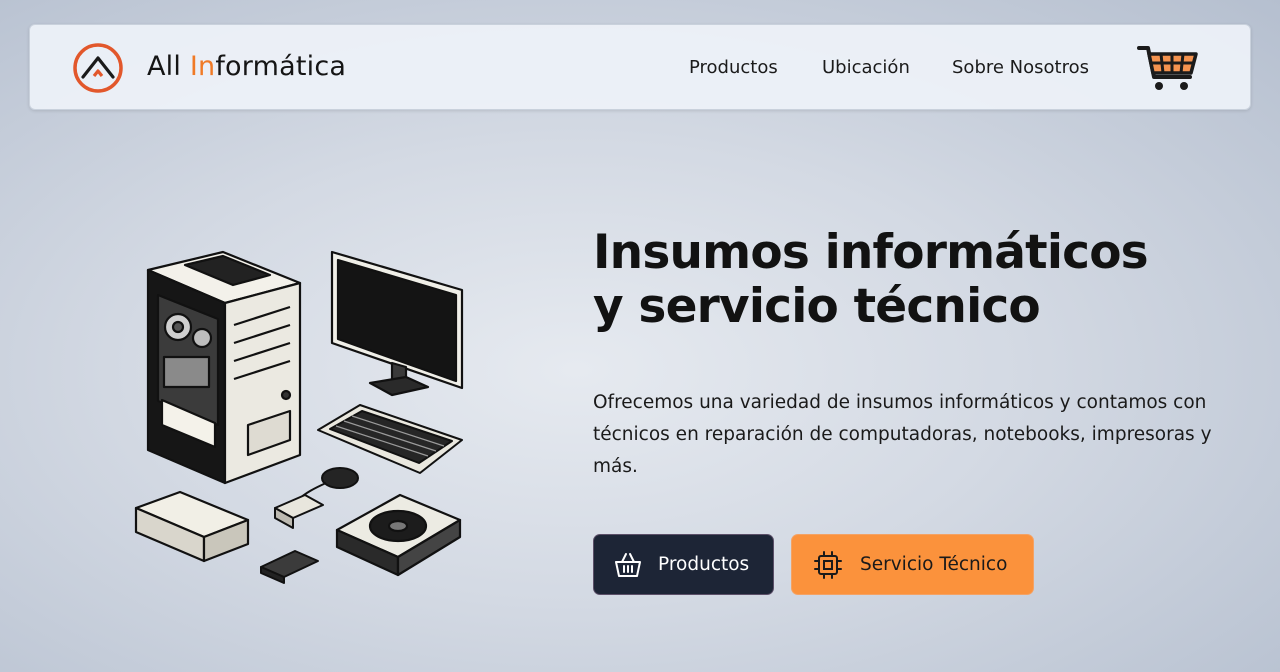 The image size is (1280, 672). I want to click on power-supply-icon, so click(398, 535).